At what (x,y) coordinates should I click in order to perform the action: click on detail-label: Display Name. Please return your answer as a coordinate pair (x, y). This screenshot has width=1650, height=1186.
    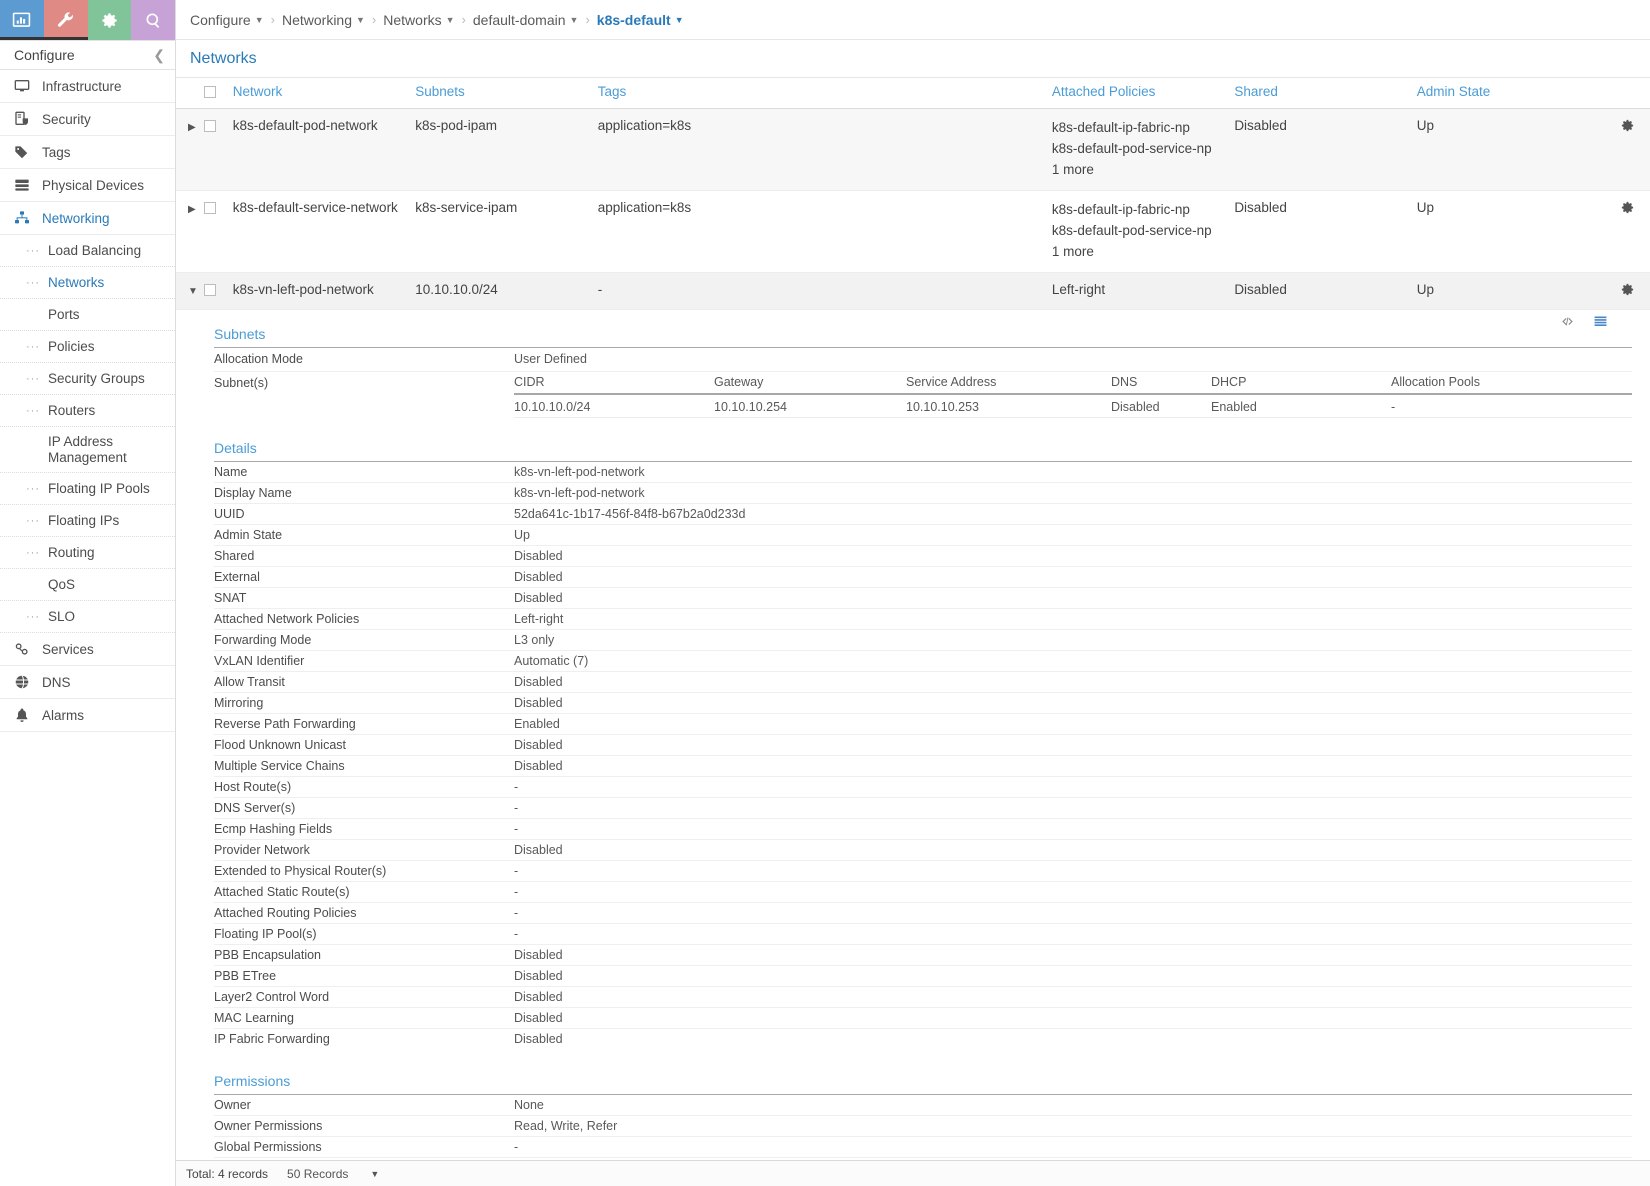
    Looking at the image, I should click on (364, 493).